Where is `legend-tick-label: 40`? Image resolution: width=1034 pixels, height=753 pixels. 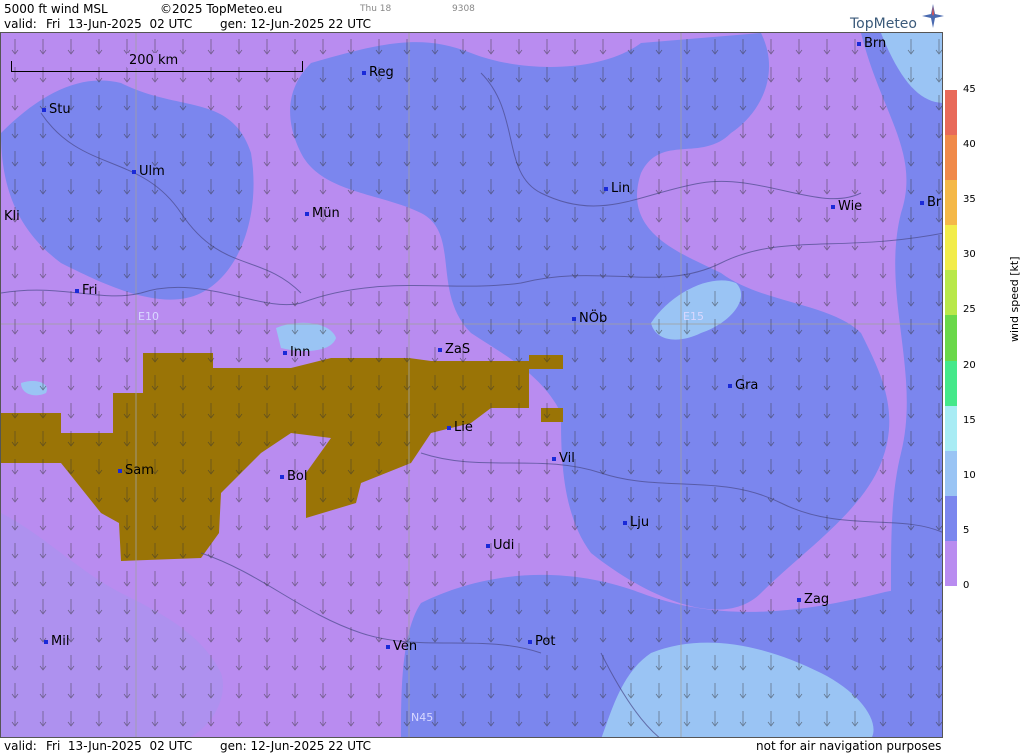
legend-tick-label: 40 is located at coordinates (969, 145).